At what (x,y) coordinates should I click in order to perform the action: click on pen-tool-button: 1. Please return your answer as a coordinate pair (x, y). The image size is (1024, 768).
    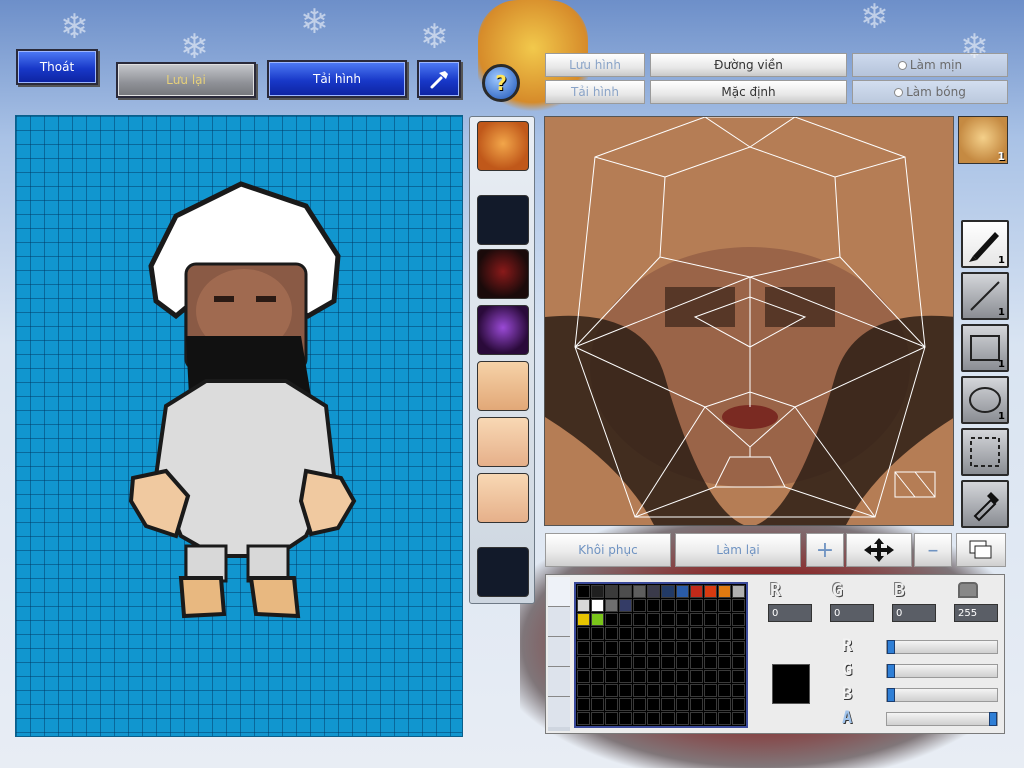
    Looking at the image, I should click on (985, 244).